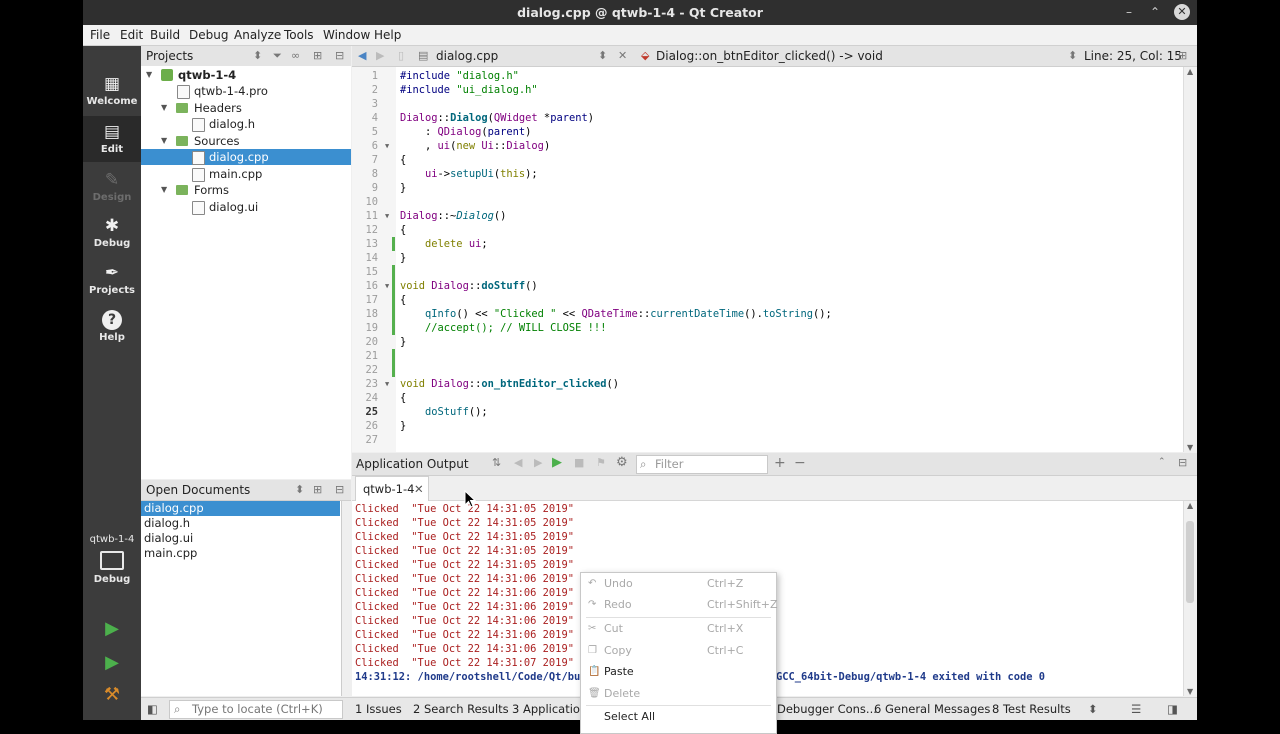  What do you see at coordinates (100, 35) in the screenshot?
I see `menu-file: File` at bounding box center [100, 35].